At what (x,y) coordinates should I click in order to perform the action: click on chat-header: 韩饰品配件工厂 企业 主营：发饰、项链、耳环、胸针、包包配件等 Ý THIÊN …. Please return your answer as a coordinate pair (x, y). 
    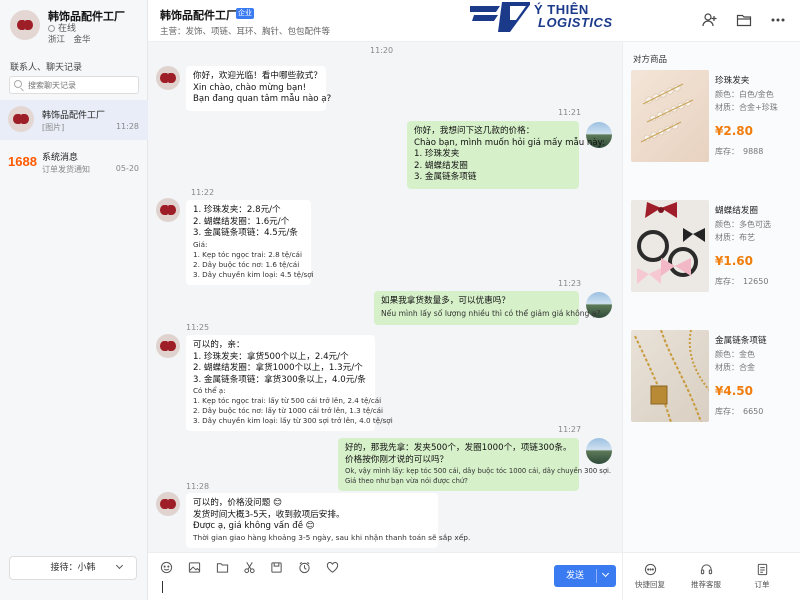
    Looking at the image, I should click on (474, 21).